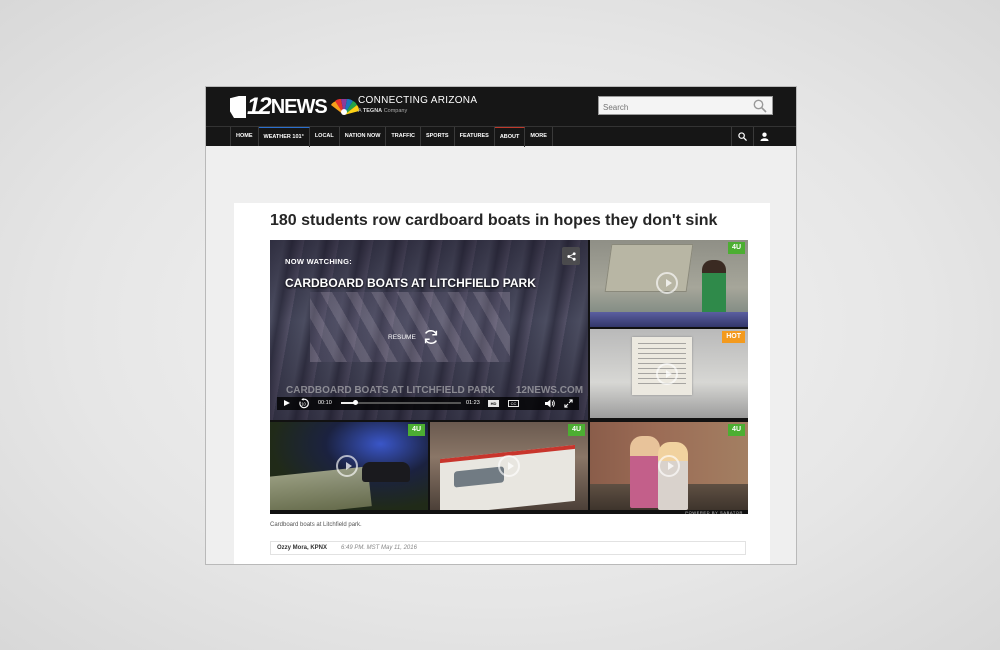 This screenshot has height=650, width=1000. What do you see at coordinates (284, 137) in the screenshot?
I see `nav-item-weather: WEATHER 101°` at bounding box center [284, 137].